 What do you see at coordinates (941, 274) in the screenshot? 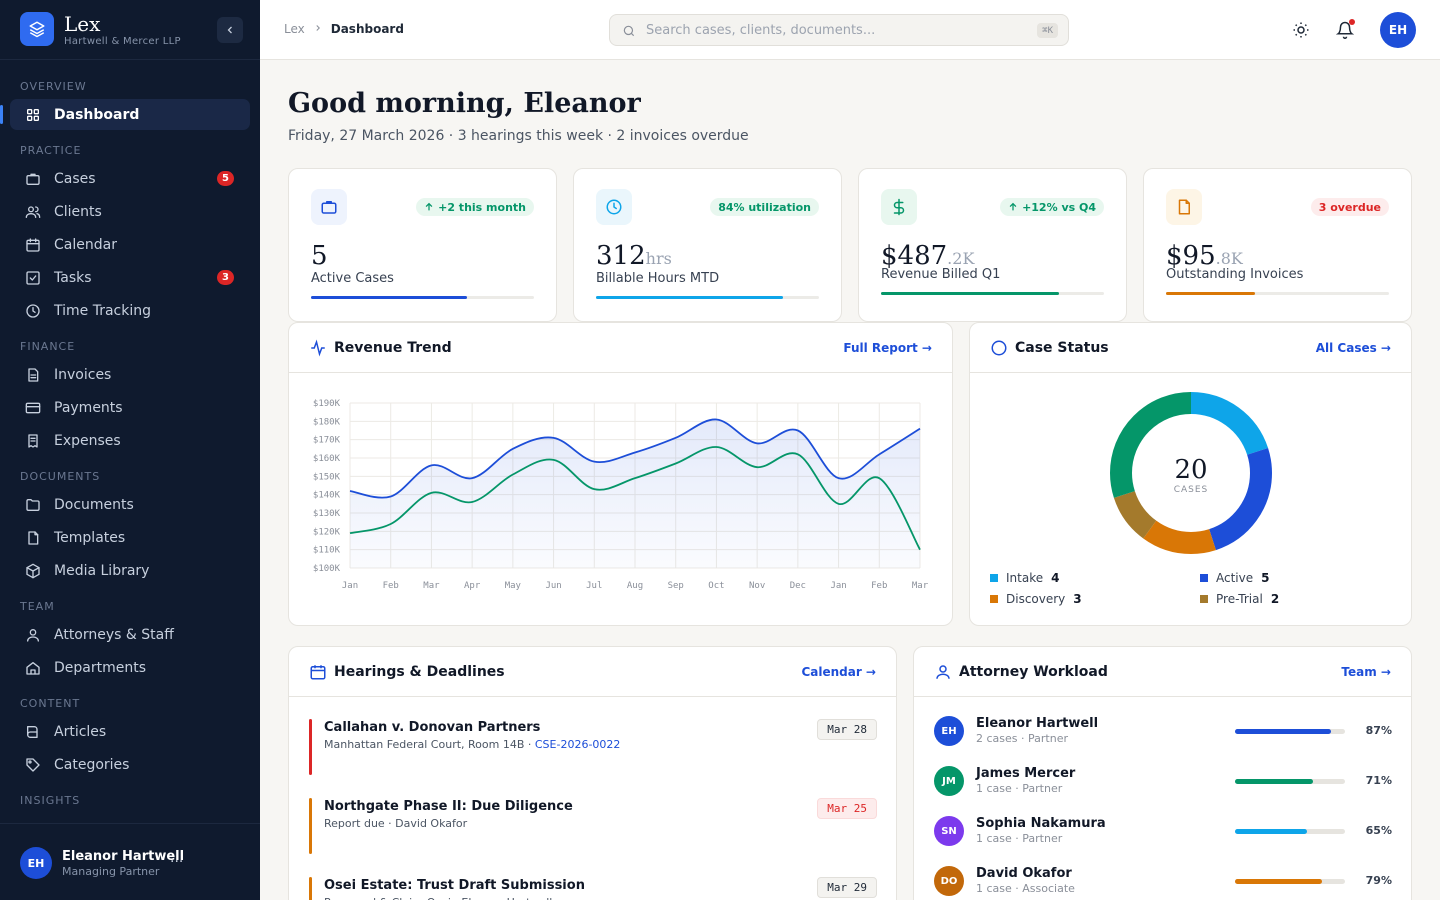
I see `stat-label: Revenue Billed Q1` at bounding box center [941, 274].